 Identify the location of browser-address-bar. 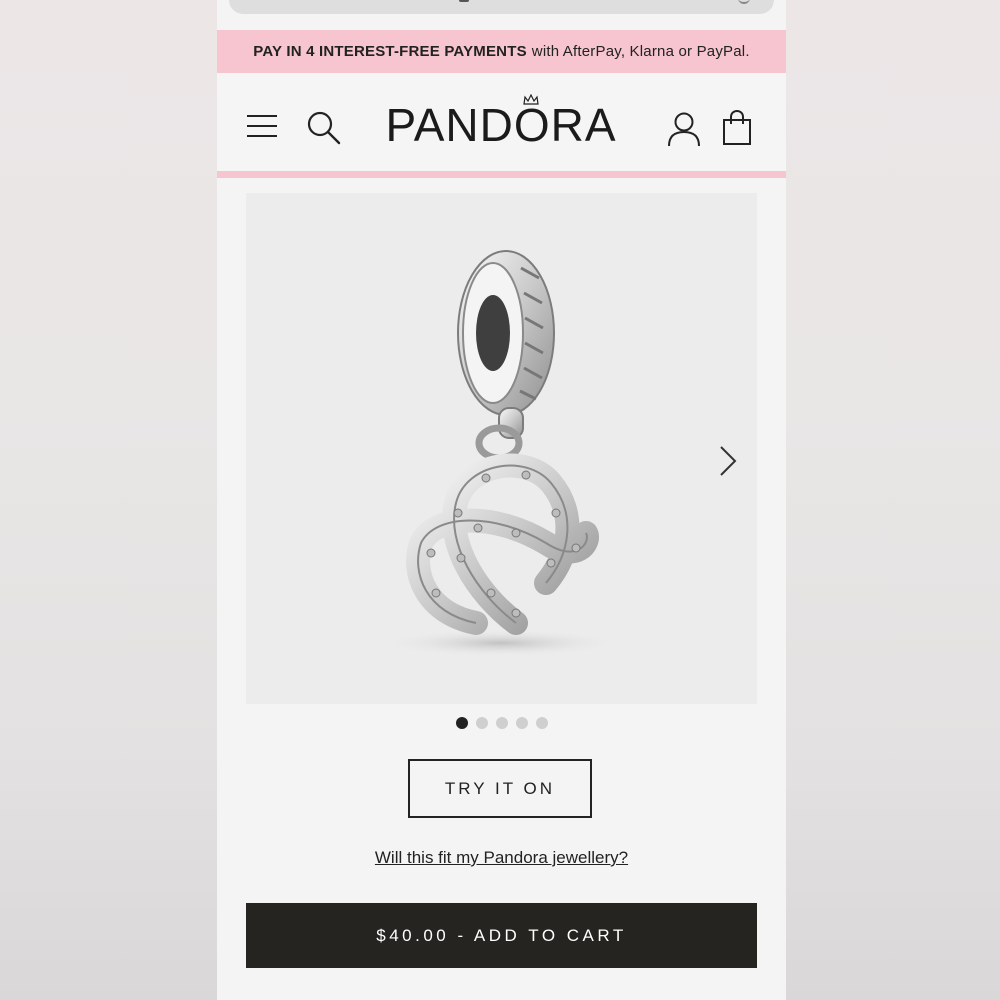
(501, 7).